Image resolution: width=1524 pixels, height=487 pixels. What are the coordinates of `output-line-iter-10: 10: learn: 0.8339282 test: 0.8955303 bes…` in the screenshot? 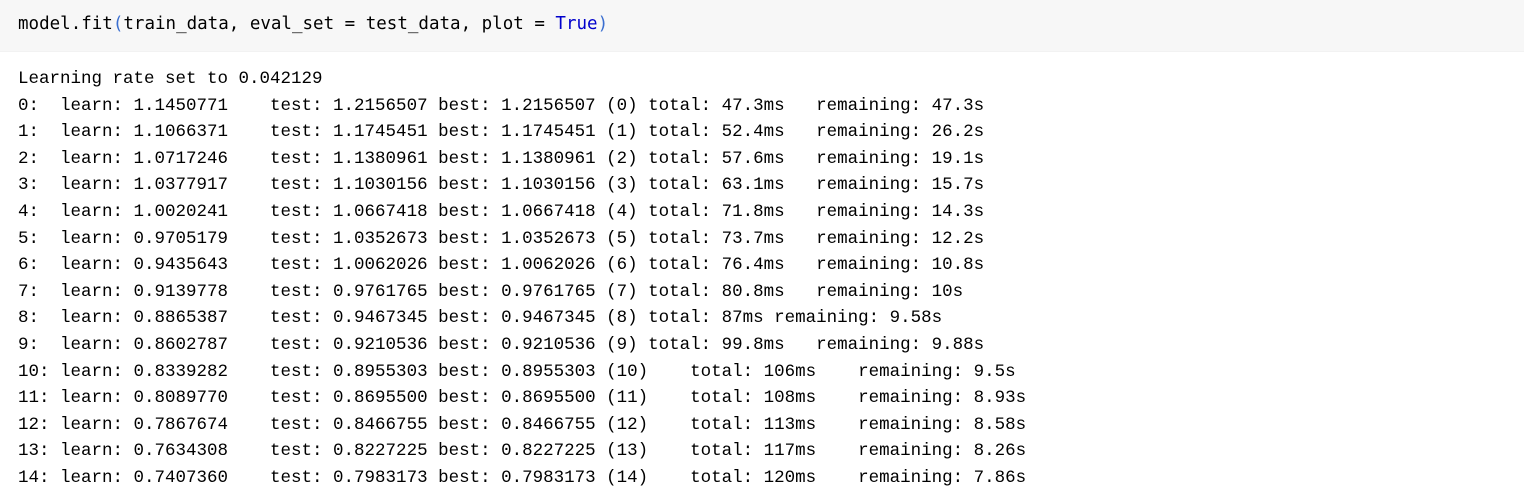 It's located at (517, 371).